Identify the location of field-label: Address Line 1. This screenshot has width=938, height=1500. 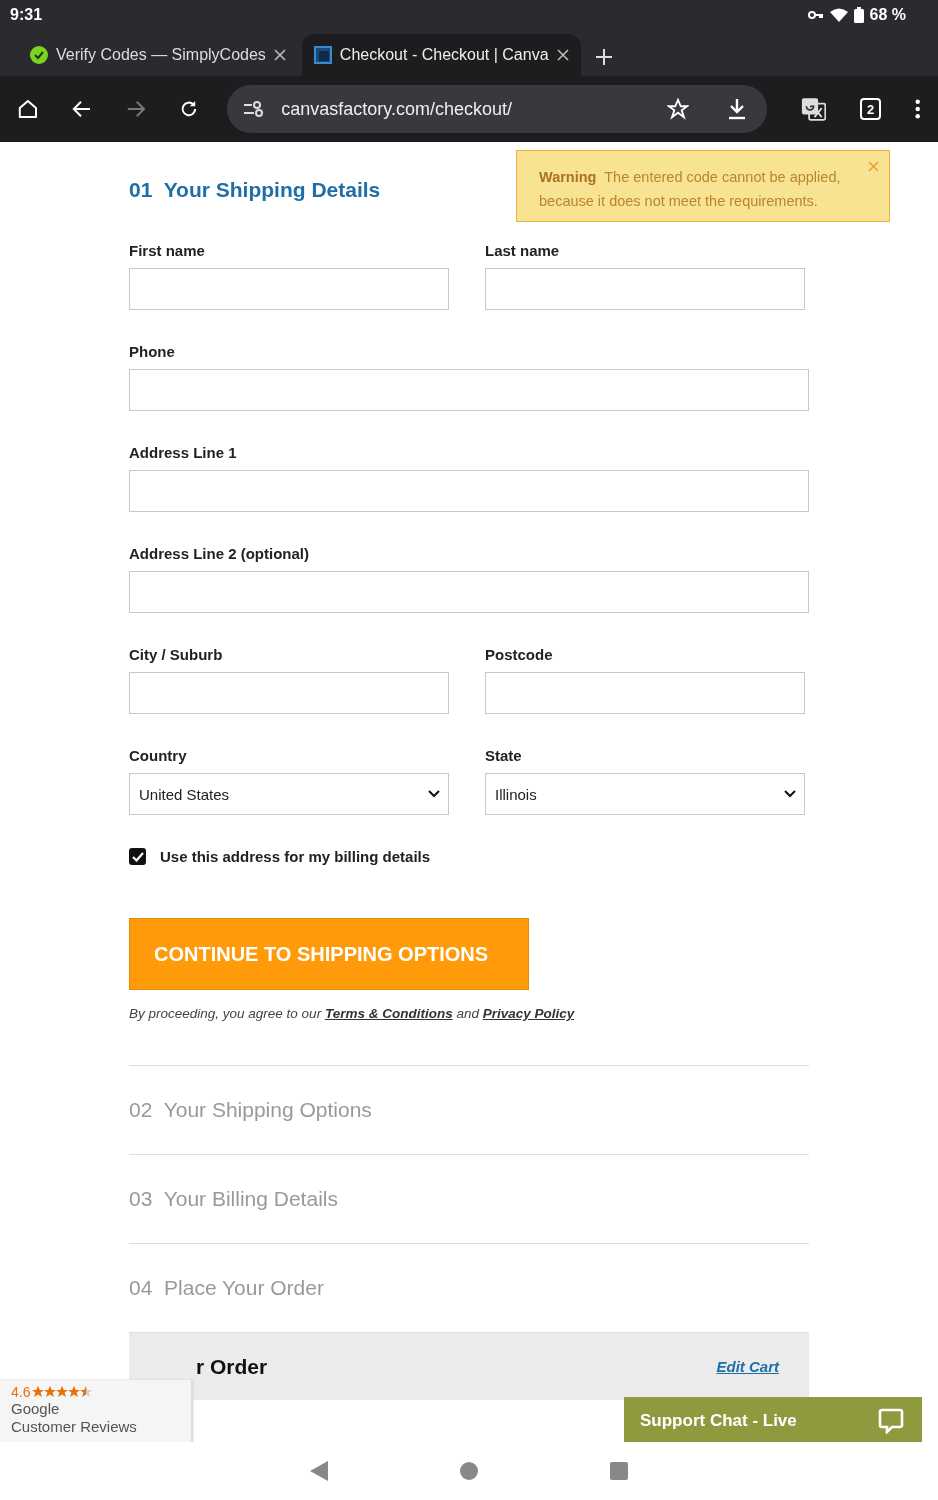
(183, 453).